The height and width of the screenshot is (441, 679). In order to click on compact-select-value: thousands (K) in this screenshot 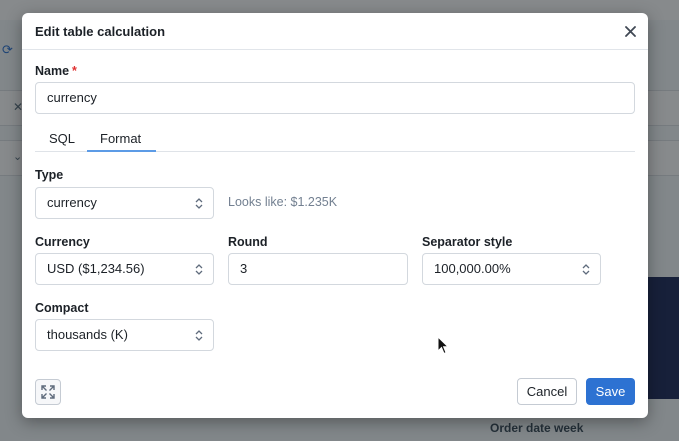, I will do `click(87, 334)`.